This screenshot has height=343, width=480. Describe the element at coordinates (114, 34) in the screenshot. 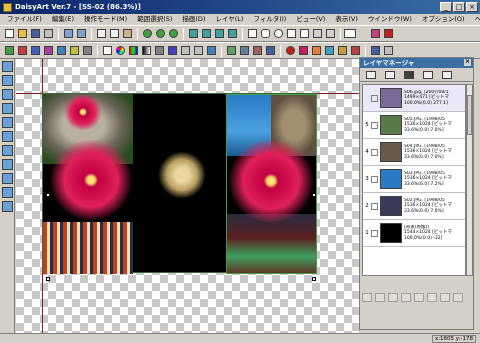

I see `copy-icon` at that location.